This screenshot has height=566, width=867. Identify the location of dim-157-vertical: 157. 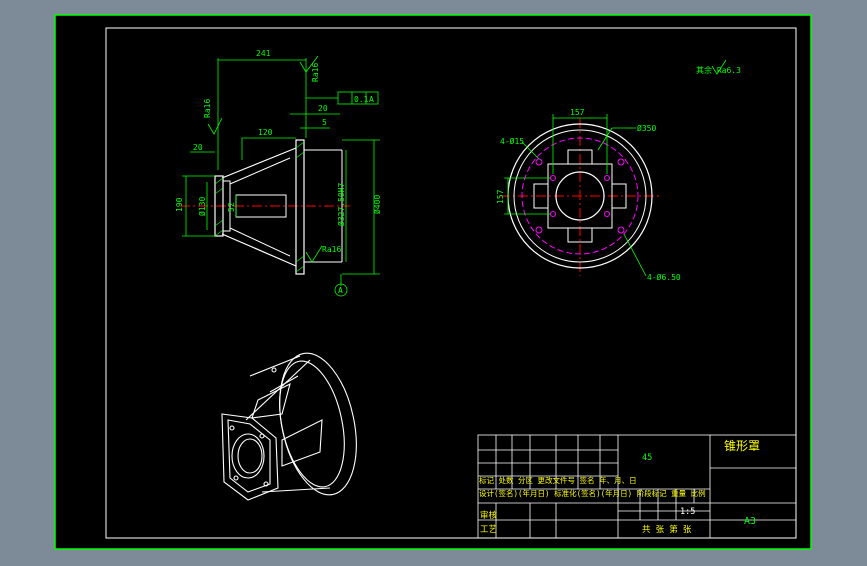
(500, 196).